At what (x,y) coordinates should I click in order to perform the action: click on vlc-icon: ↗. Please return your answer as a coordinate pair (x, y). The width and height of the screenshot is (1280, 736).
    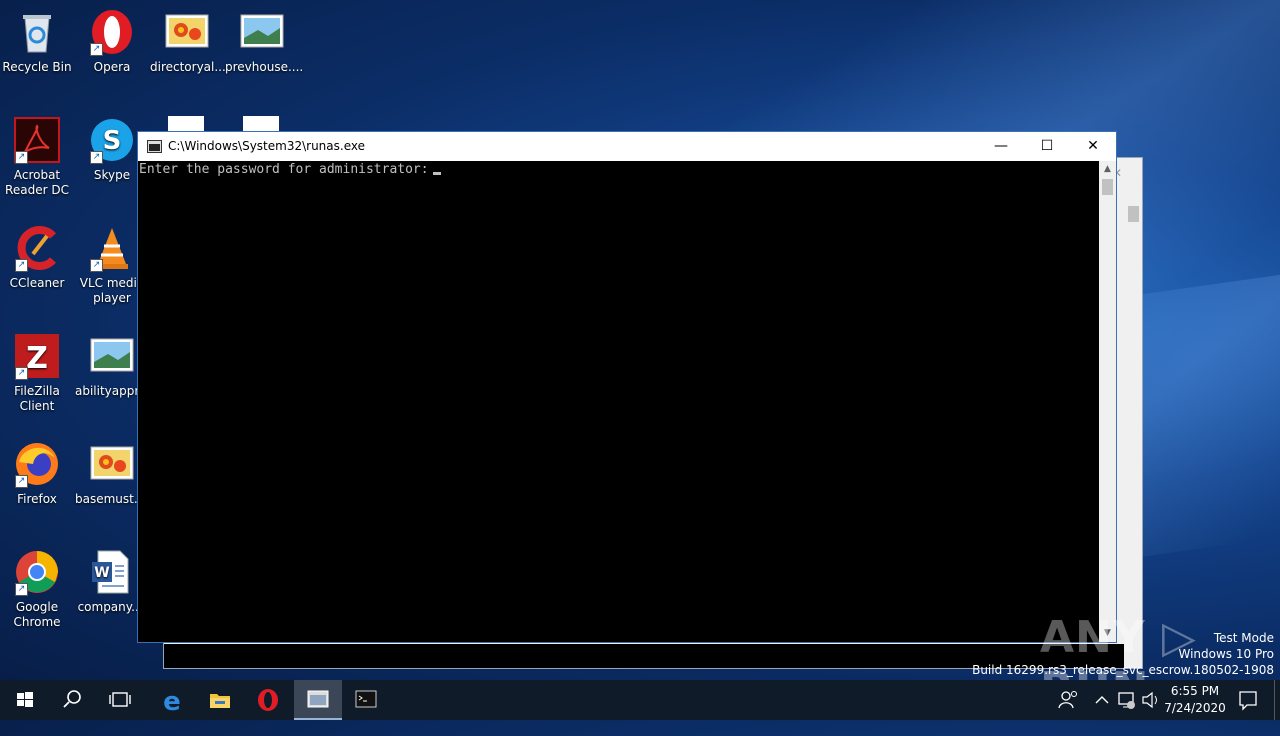
    Looking at the image, I should click on (112, 248).